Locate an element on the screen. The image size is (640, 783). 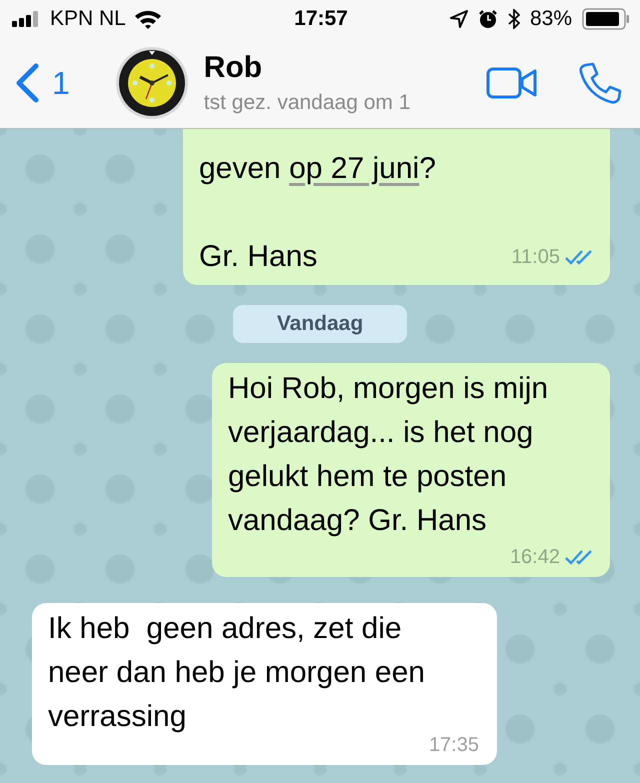
alarm-clock-icon is located at coordinates (488, 19).